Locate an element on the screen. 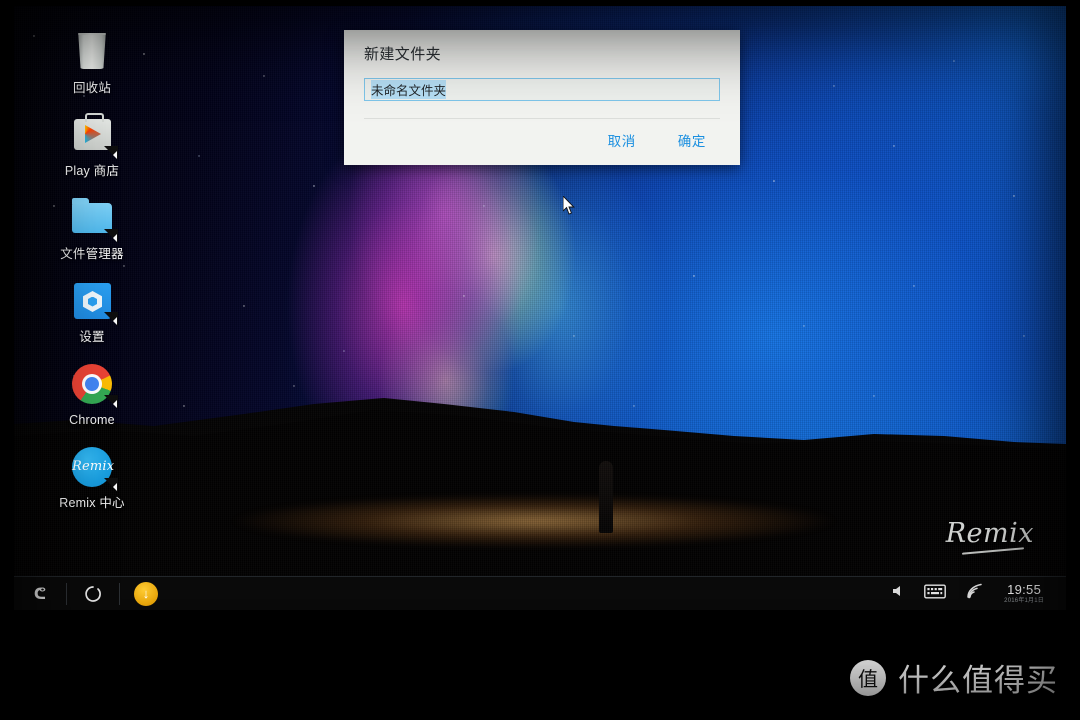  wifi-icon is located at coordinates (975, 593).